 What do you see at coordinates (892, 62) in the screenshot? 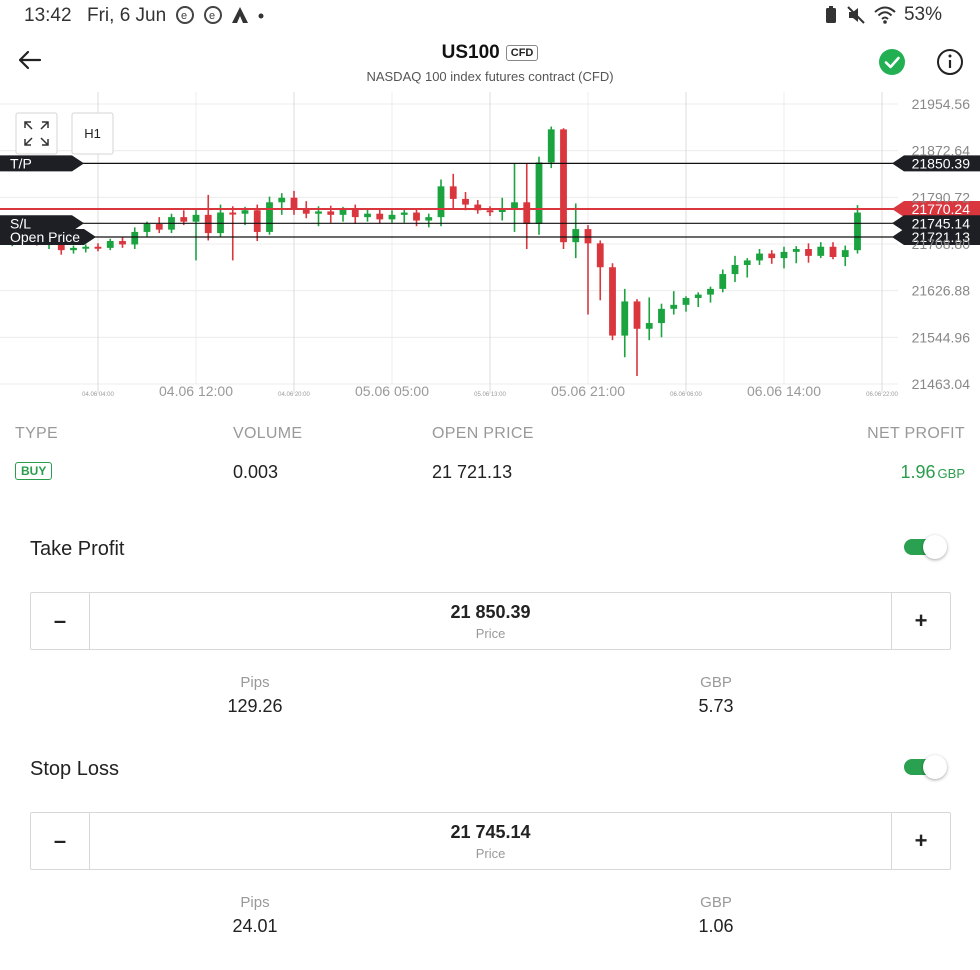
I see `confirm-button` at bounding box center [892, 62].